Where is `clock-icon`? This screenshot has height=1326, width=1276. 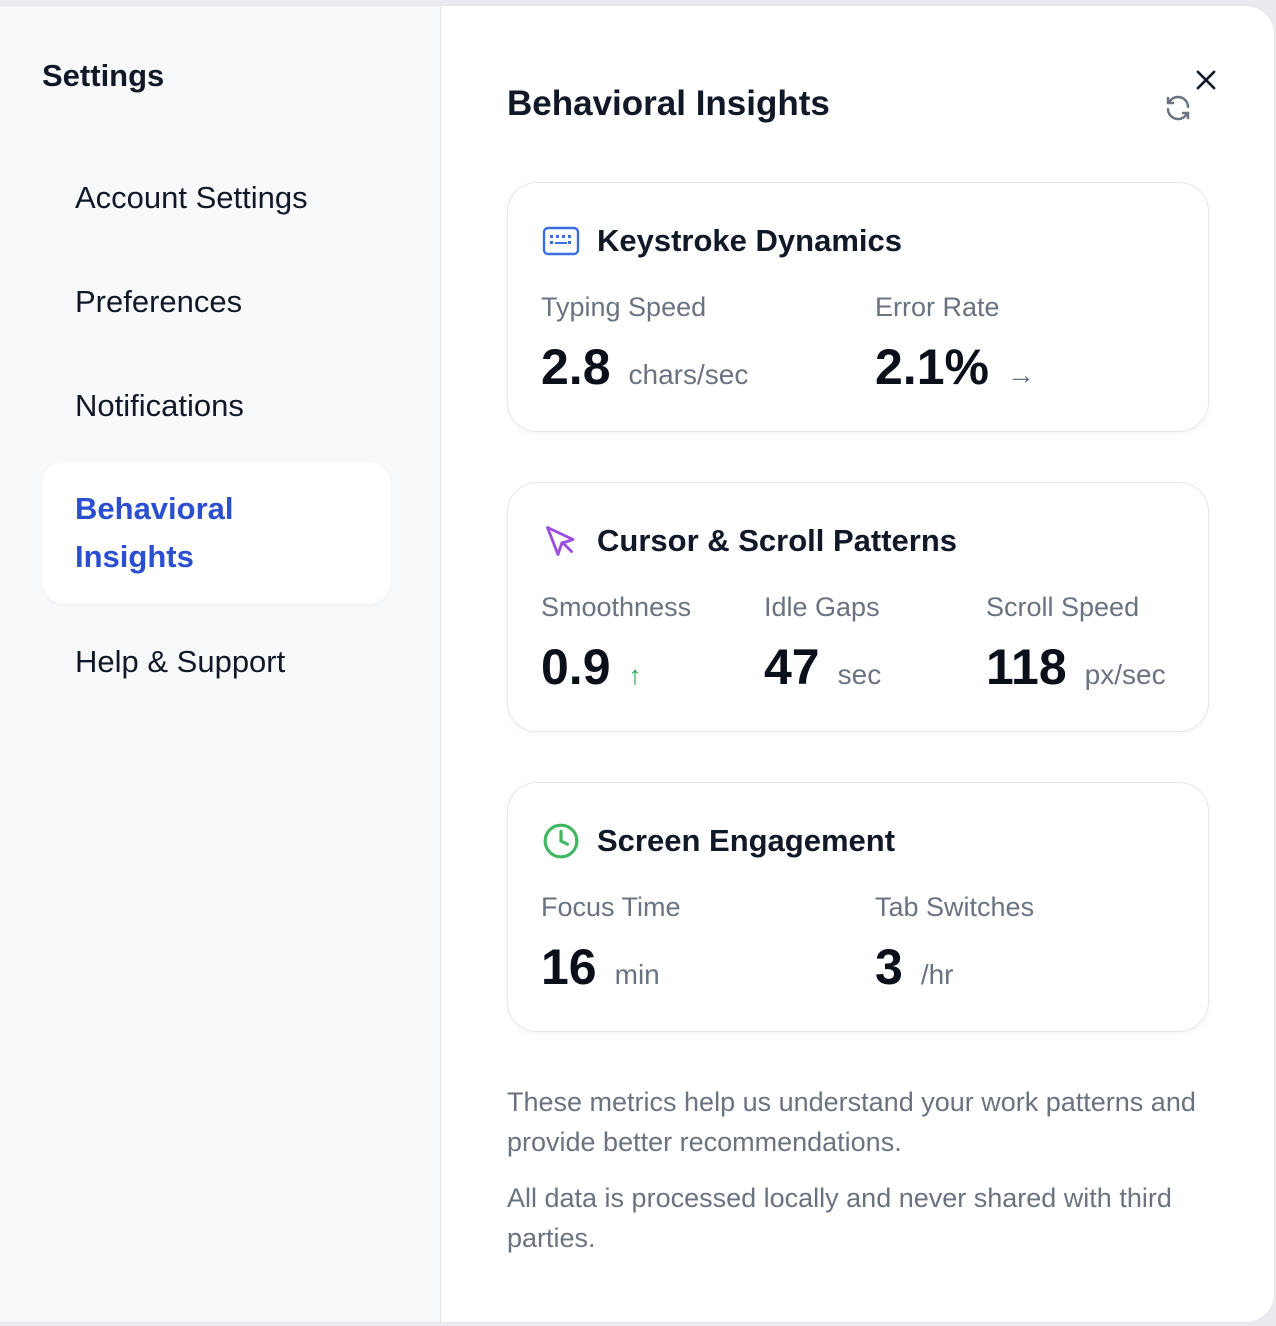 clock-icon is located at coordinates (561, 841).